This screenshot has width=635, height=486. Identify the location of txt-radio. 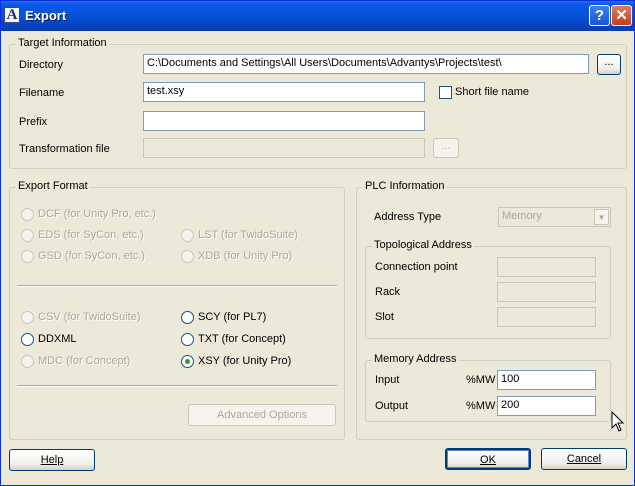
(187, 339).